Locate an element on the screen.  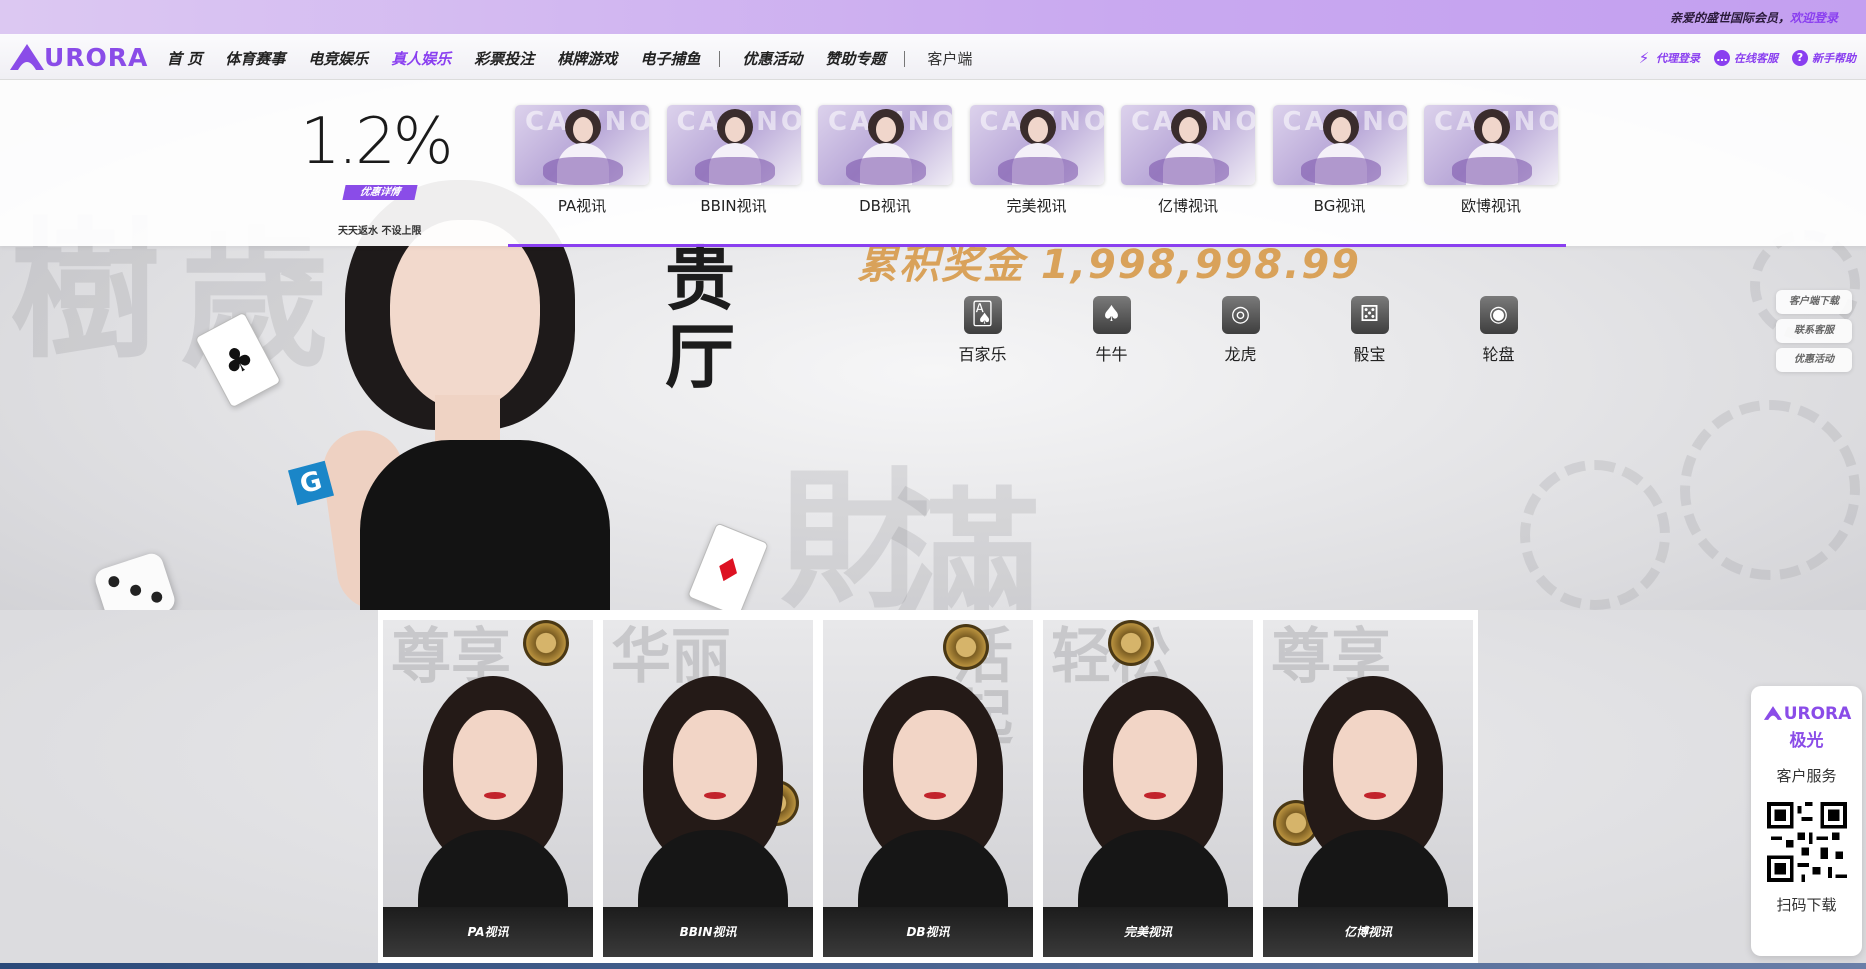
help-icon: ? is located at coordinates (1800, 58).